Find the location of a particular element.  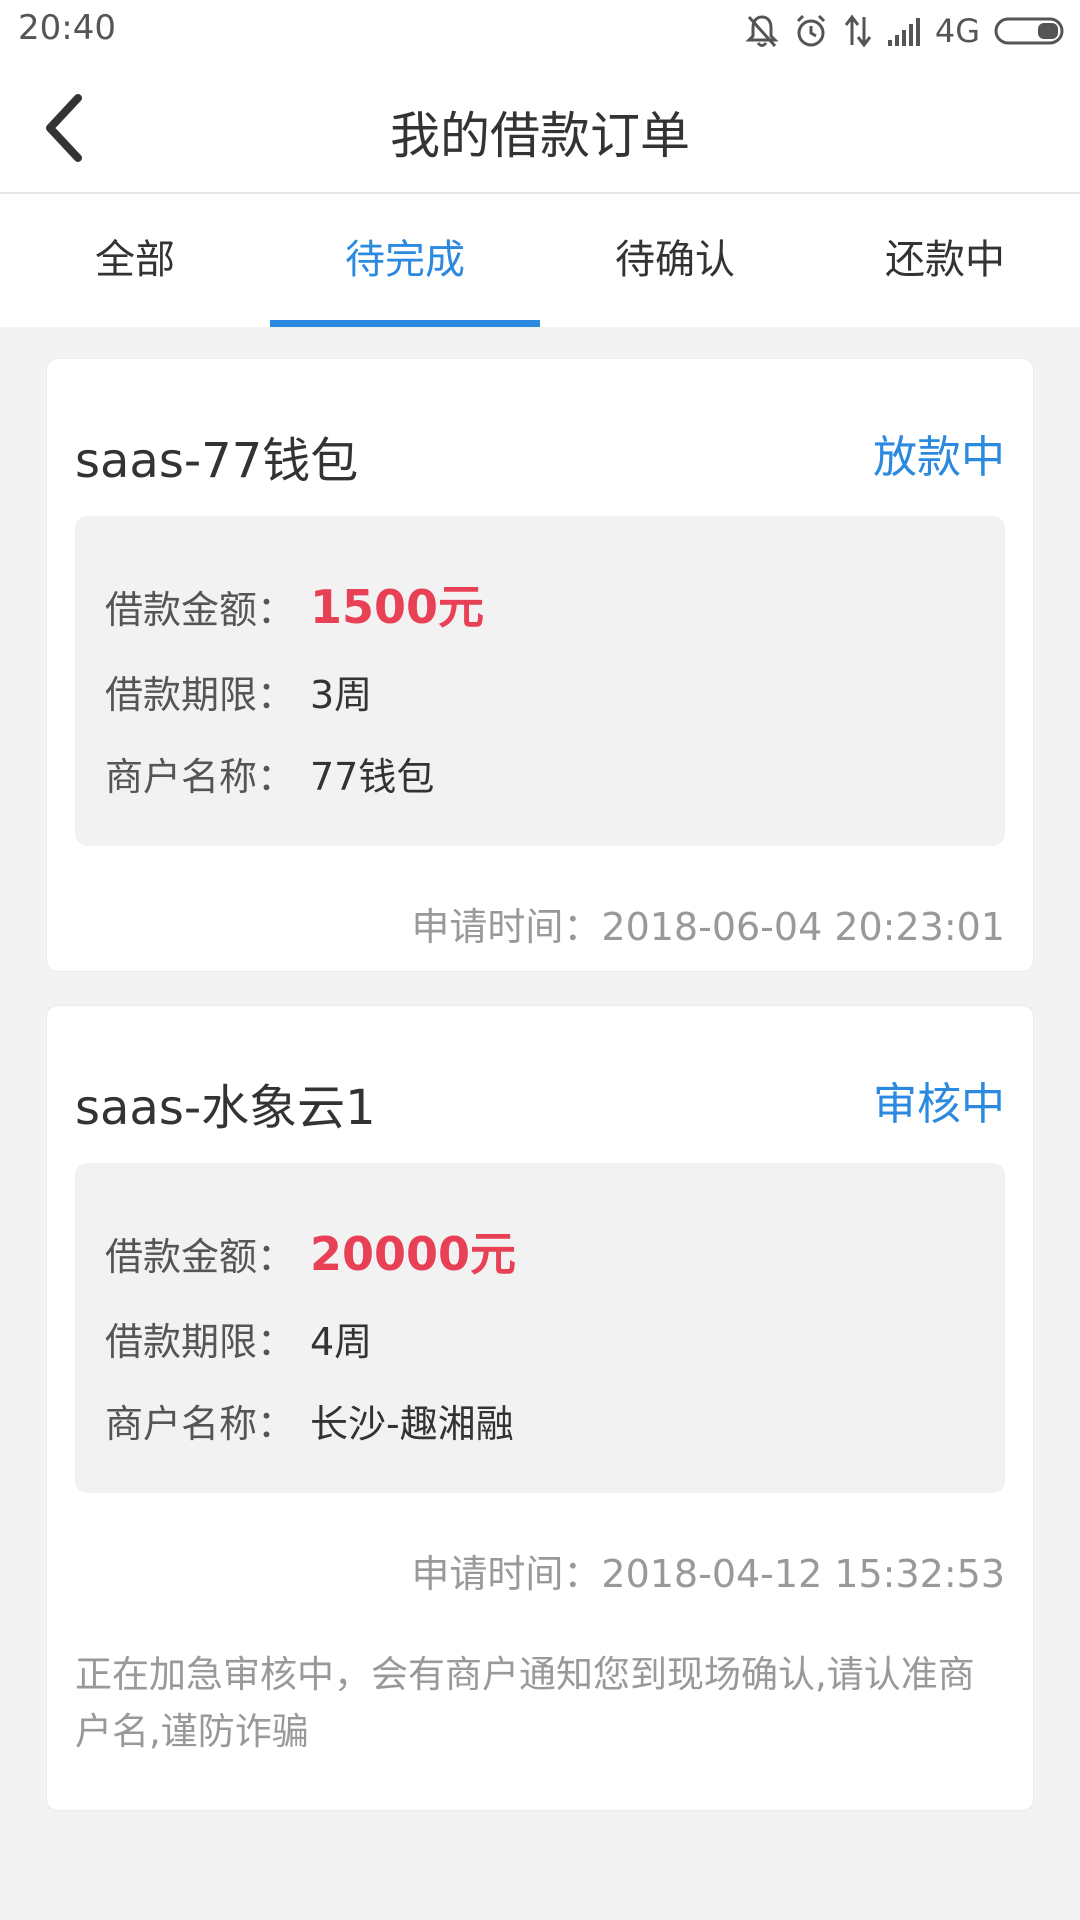

order-detail-box: 借款金额： 20000元 借款期限： 4周 商户名称： 长沙-趣湘融 is located at coordinates (540, 1328).